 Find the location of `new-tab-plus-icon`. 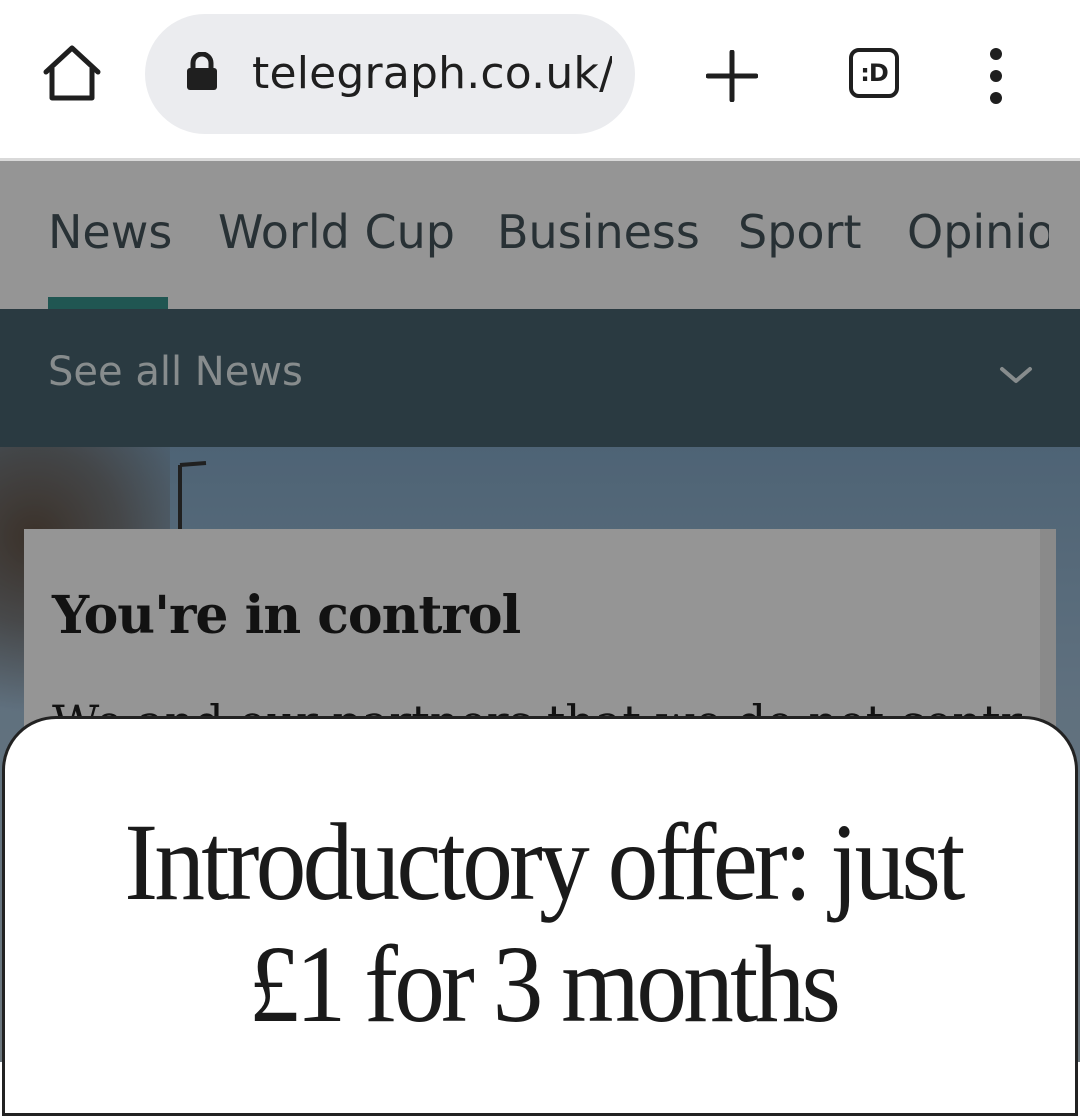

new-tab-plus-icon is located at coordinates (732, 76).